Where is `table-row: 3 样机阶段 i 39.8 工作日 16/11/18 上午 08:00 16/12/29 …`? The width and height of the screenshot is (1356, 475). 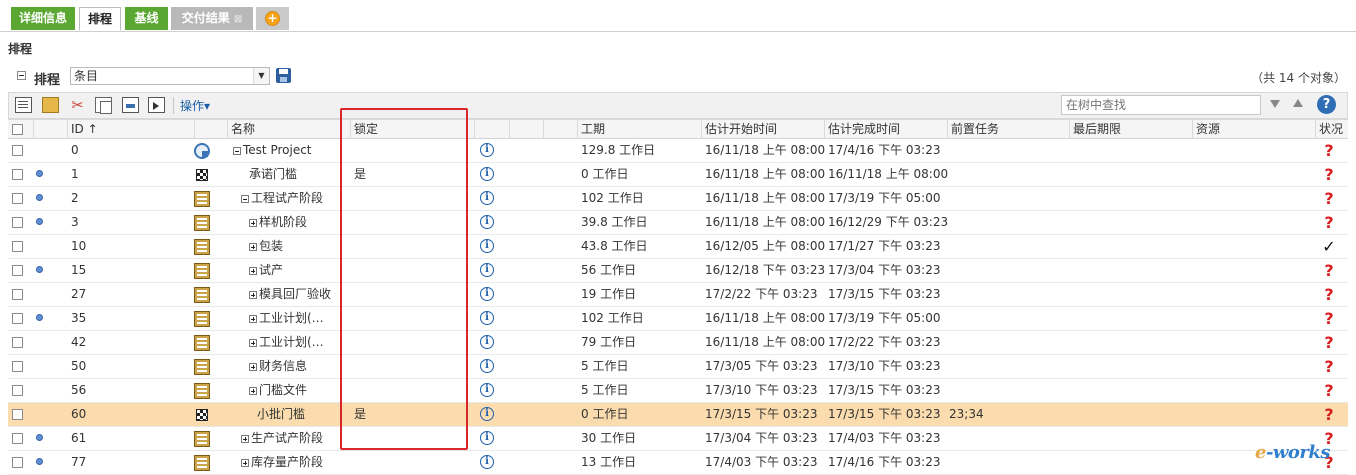 table-row: 3 样机阶段 i 39.8 工作日 16/11/18 上午 08:00 16/12/29 … is located at coordinates (678, 223).